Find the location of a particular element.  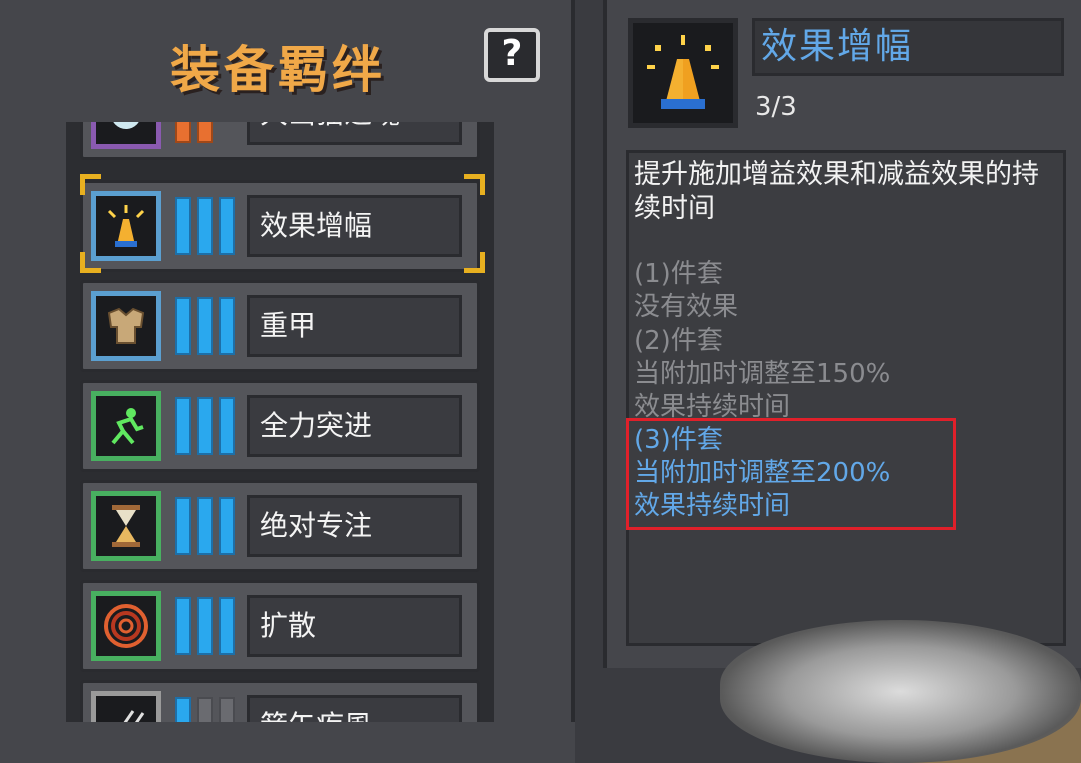

set-icon-heavy-armor is located at coordinates (126, 326).